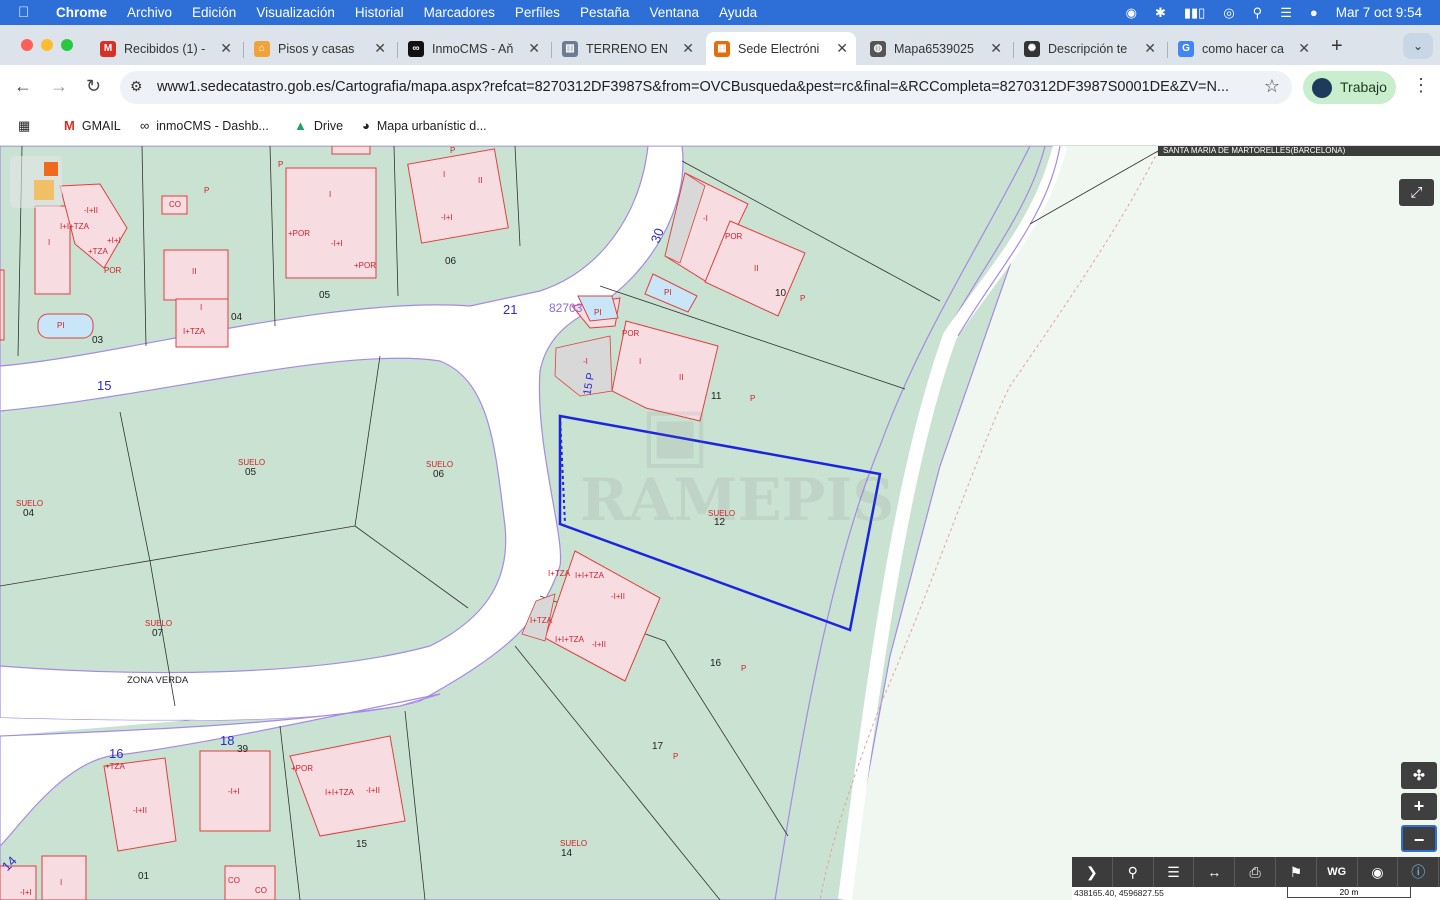 This screenshot has height=900, width=1440. Describe the element at coordinates (1314, 12) in the screenshot. I see `siri-icon: ●` at that location.